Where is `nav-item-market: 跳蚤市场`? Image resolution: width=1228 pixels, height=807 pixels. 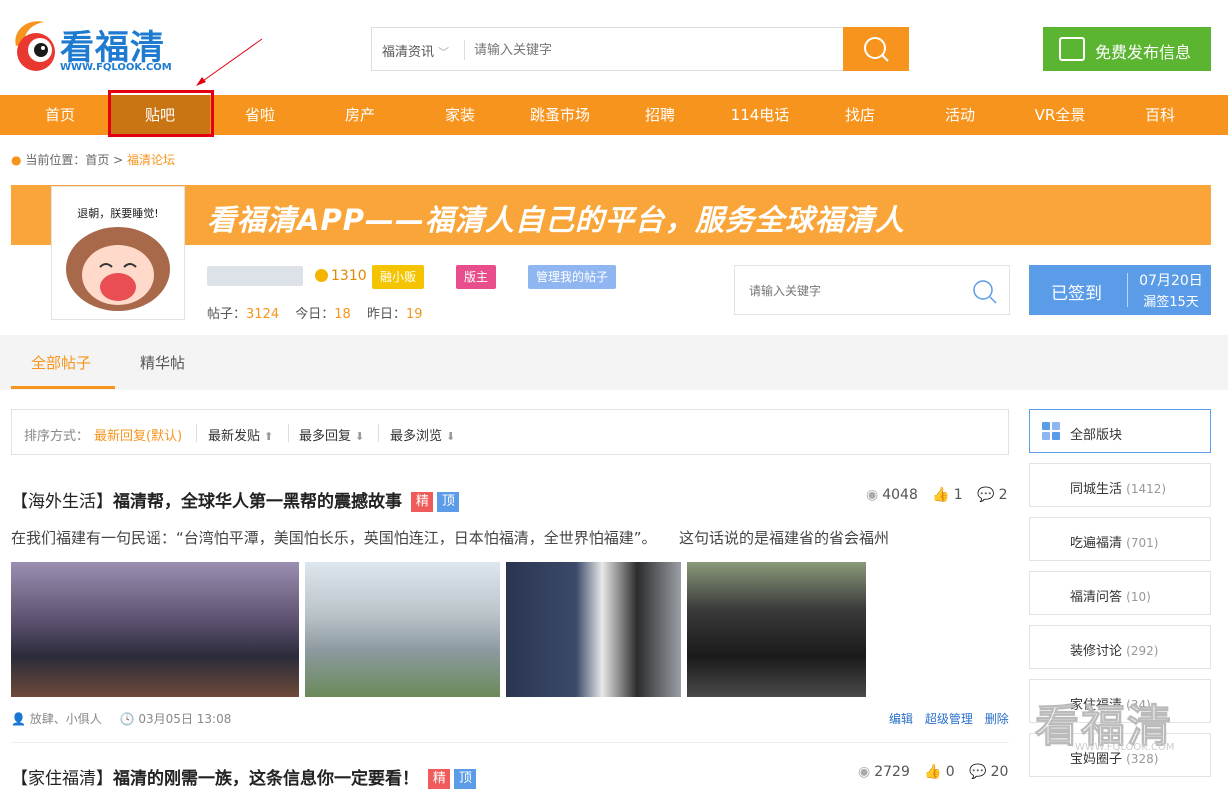 nav-item-market: 跳蚤市场 is located at coordinates (560, 115).